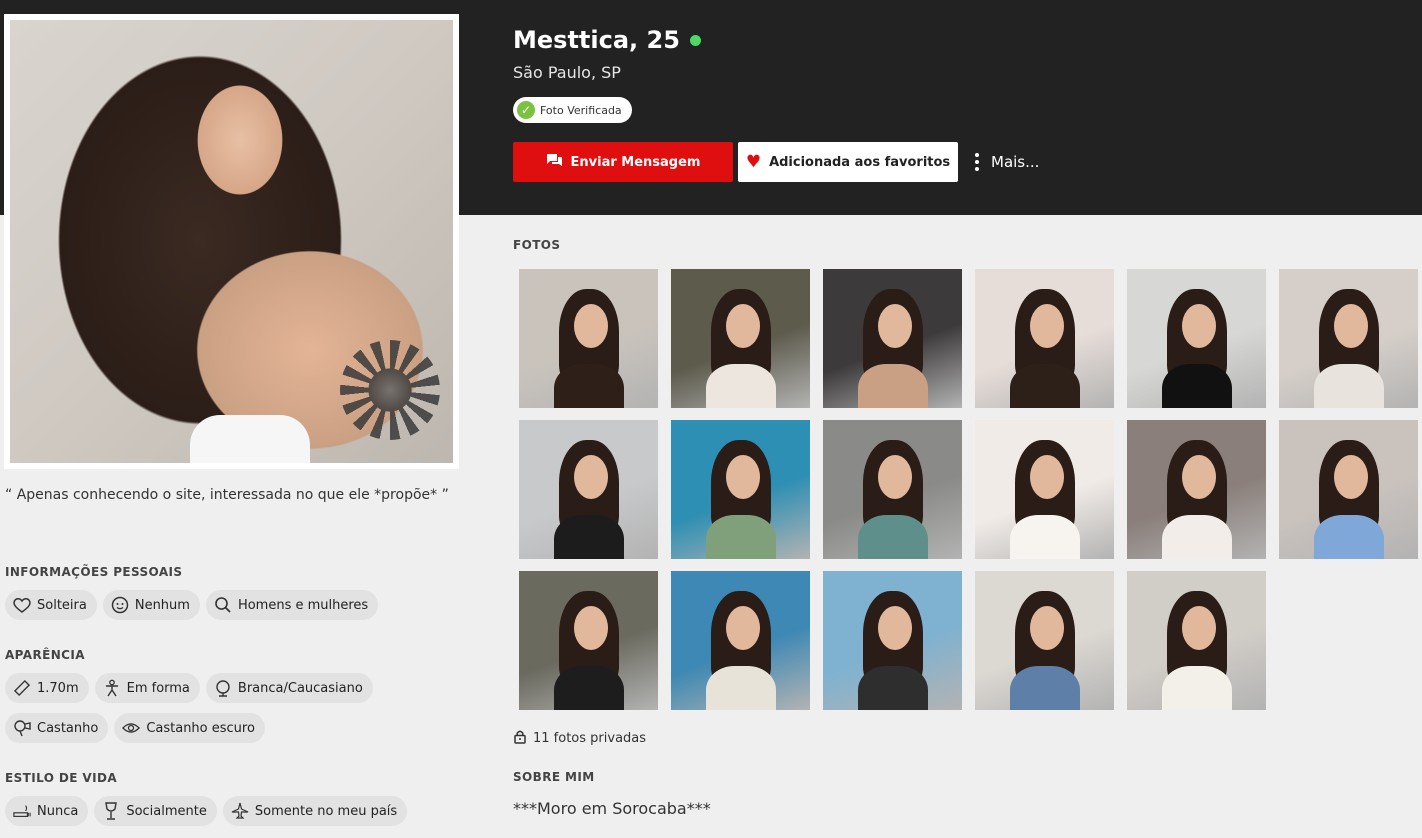 The height and width of the screenshot is (838, 1422). Describe the element at coordinates (554, 777) in the screenshot. I see `about-title: SOBRE MIM` at that location.